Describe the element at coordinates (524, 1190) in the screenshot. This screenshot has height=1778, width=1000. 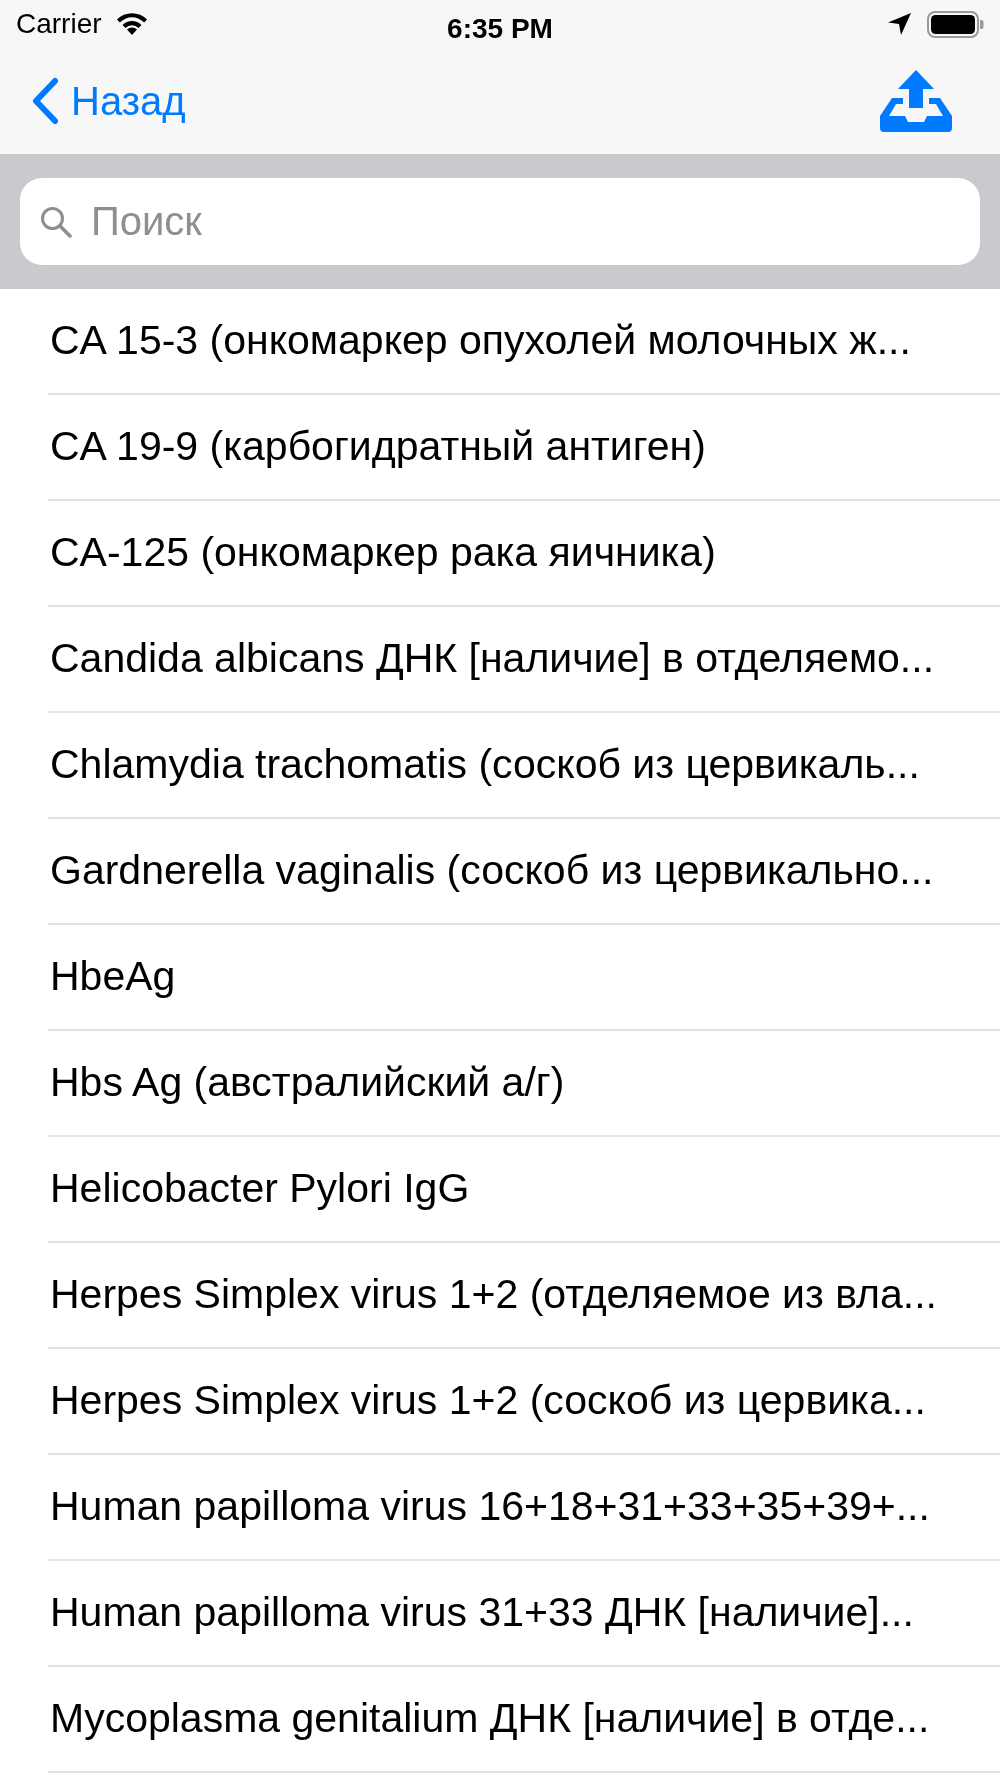
I see `list-item: Helicobacter Pylori IgG` at that location.